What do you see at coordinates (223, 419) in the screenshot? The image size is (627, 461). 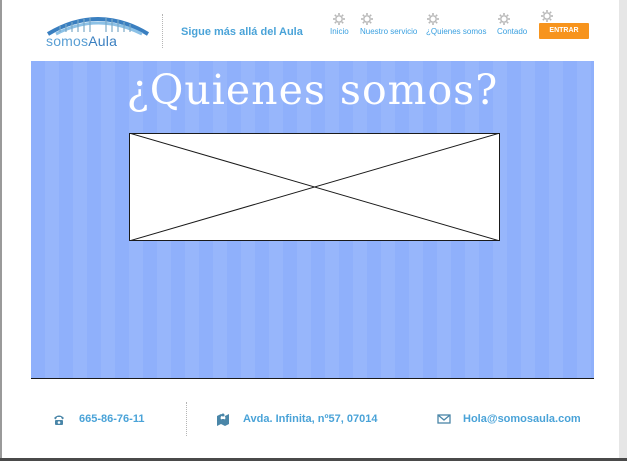 I see `map-pin-icon` at bounding box center [223, 419].